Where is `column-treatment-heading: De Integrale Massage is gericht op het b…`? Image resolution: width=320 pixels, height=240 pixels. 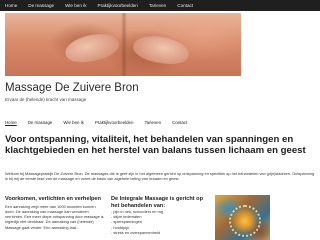
column-treatment-heading: De Integrale Massage is gericht op het b… is located at coordinates (157, 202).